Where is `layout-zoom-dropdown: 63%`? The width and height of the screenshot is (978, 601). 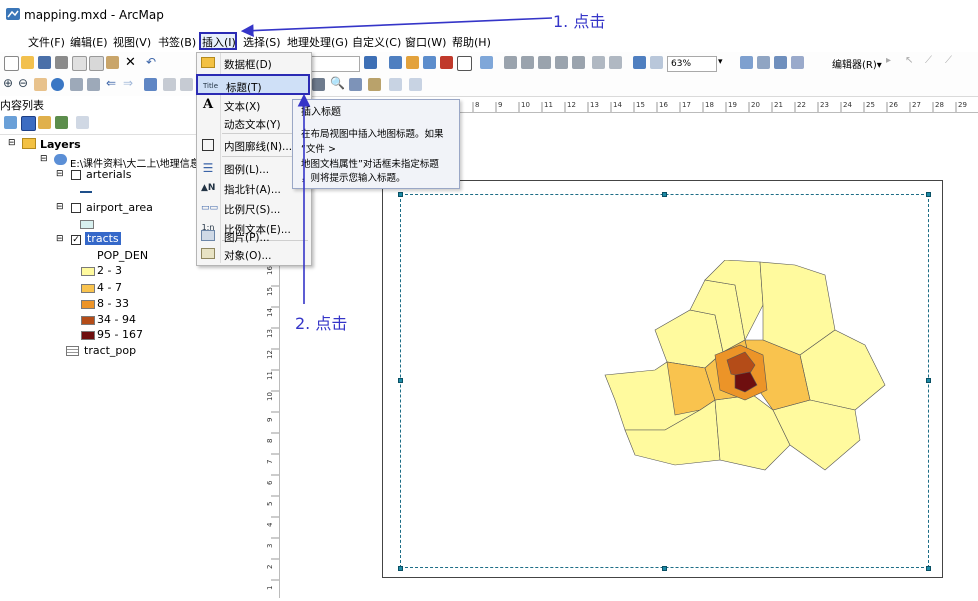
layout-zoom-dropdown: 63% is located at coordinates (692, 64).